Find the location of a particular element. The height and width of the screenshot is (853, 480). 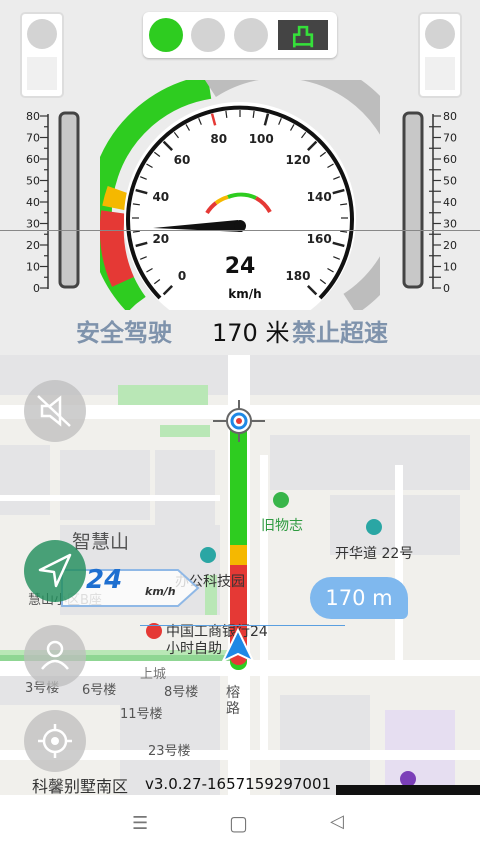

profile-button is located at coordinates (55, 656).